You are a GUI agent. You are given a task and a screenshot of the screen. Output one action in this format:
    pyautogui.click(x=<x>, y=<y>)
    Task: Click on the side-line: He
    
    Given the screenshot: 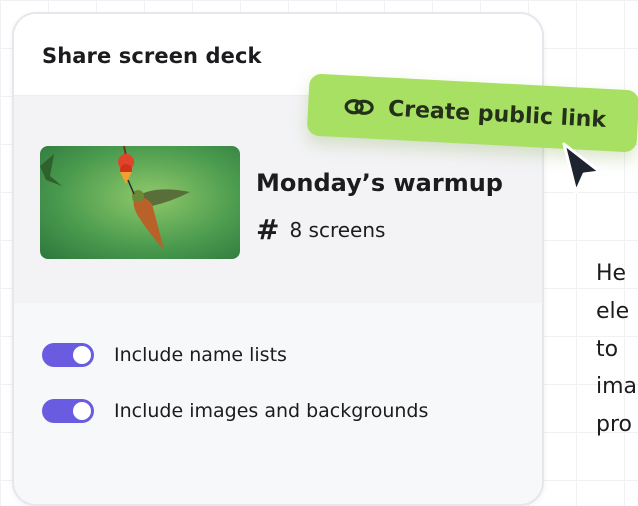 What is the action you would take?
    pyautogui.click(x=611, y=273)
    